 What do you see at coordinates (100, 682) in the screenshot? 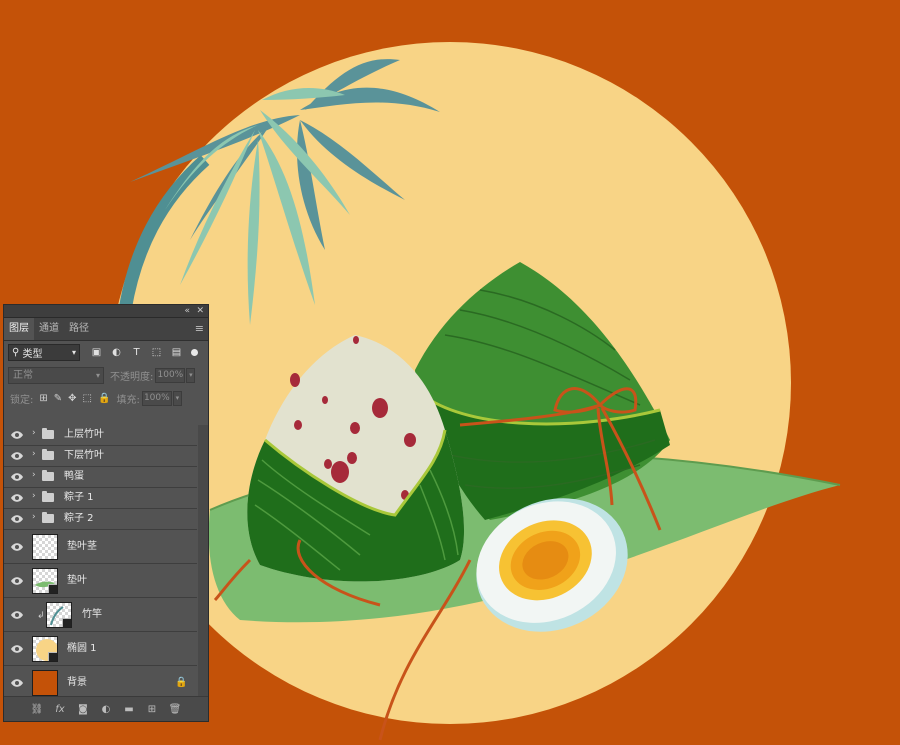
I see `layer-row: 背景 🔒` at bounding box center [100, 682].